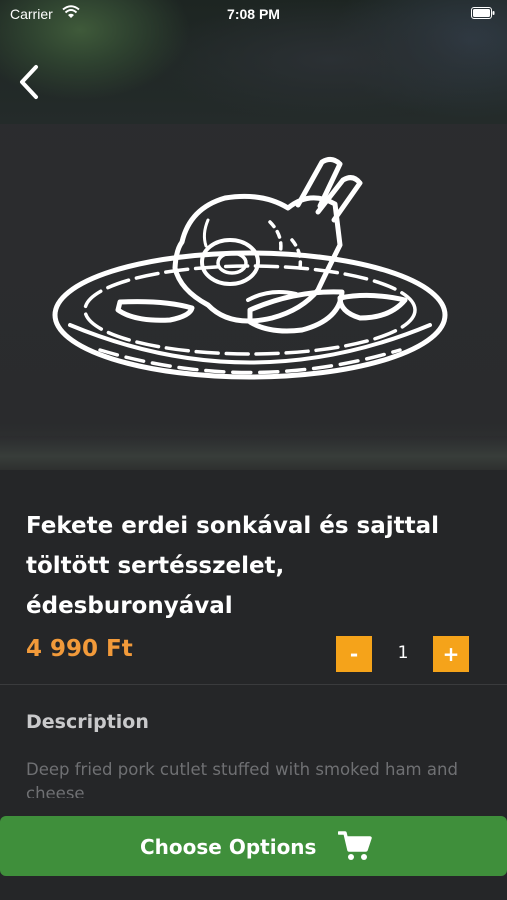 This screenshot has height=900, width=507. I want to click on quantity-value: 1, so click(403, 653).